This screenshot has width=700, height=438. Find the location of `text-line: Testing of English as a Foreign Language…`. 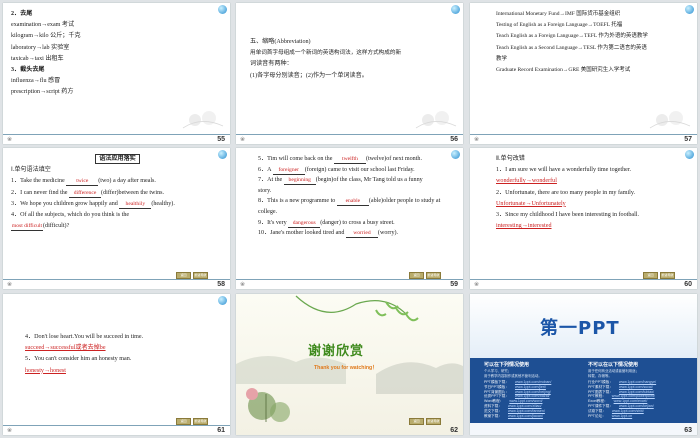

text-line: Testing of English as a Foreign Language… is located at coordinates (559, 25).